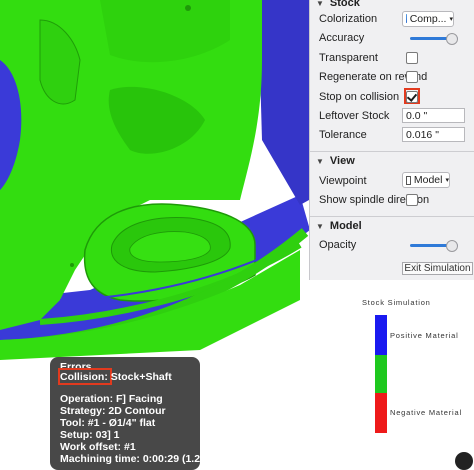  I want to click on regenerate-row: Regenerate on rewind, so click(392, 76).